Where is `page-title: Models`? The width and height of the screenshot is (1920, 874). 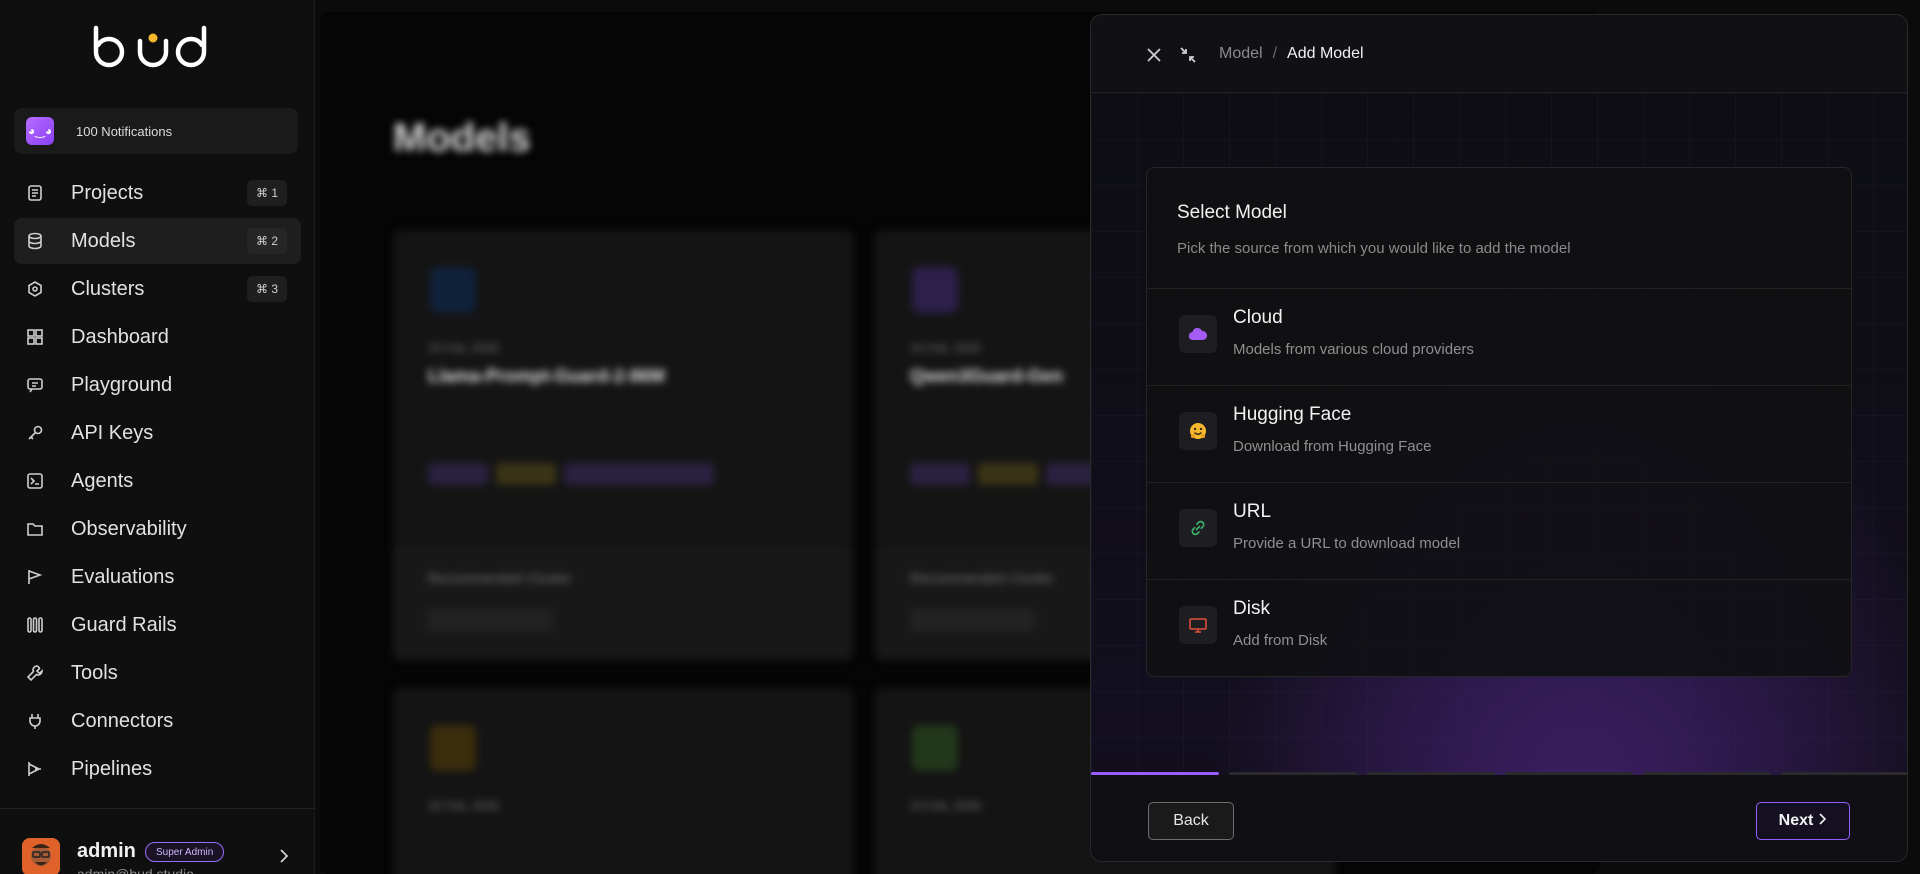
page-title: Models is located at coordinates (462, 138).